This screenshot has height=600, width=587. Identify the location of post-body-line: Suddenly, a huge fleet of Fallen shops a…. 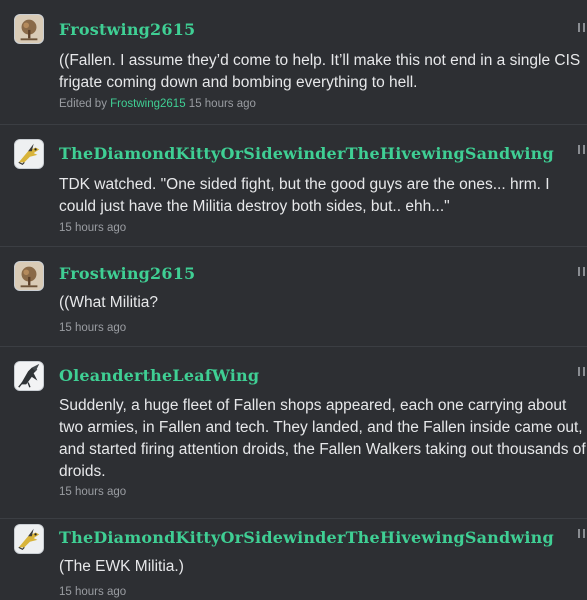
(313, 405).